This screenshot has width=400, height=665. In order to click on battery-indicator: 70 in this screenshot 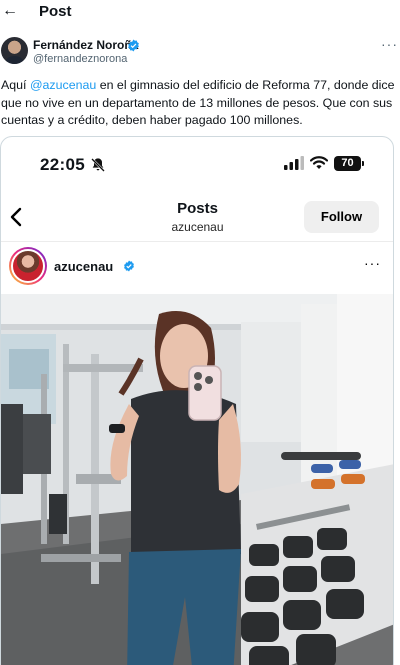, I will do `click(347, 163)`.